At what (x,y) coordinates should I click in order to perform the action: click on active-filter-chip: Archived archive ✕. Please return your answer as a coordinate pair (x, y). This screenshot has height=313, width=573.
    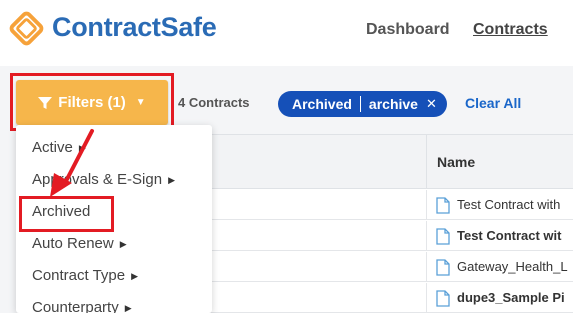
    Looking at the image, I should click on (362, 104).